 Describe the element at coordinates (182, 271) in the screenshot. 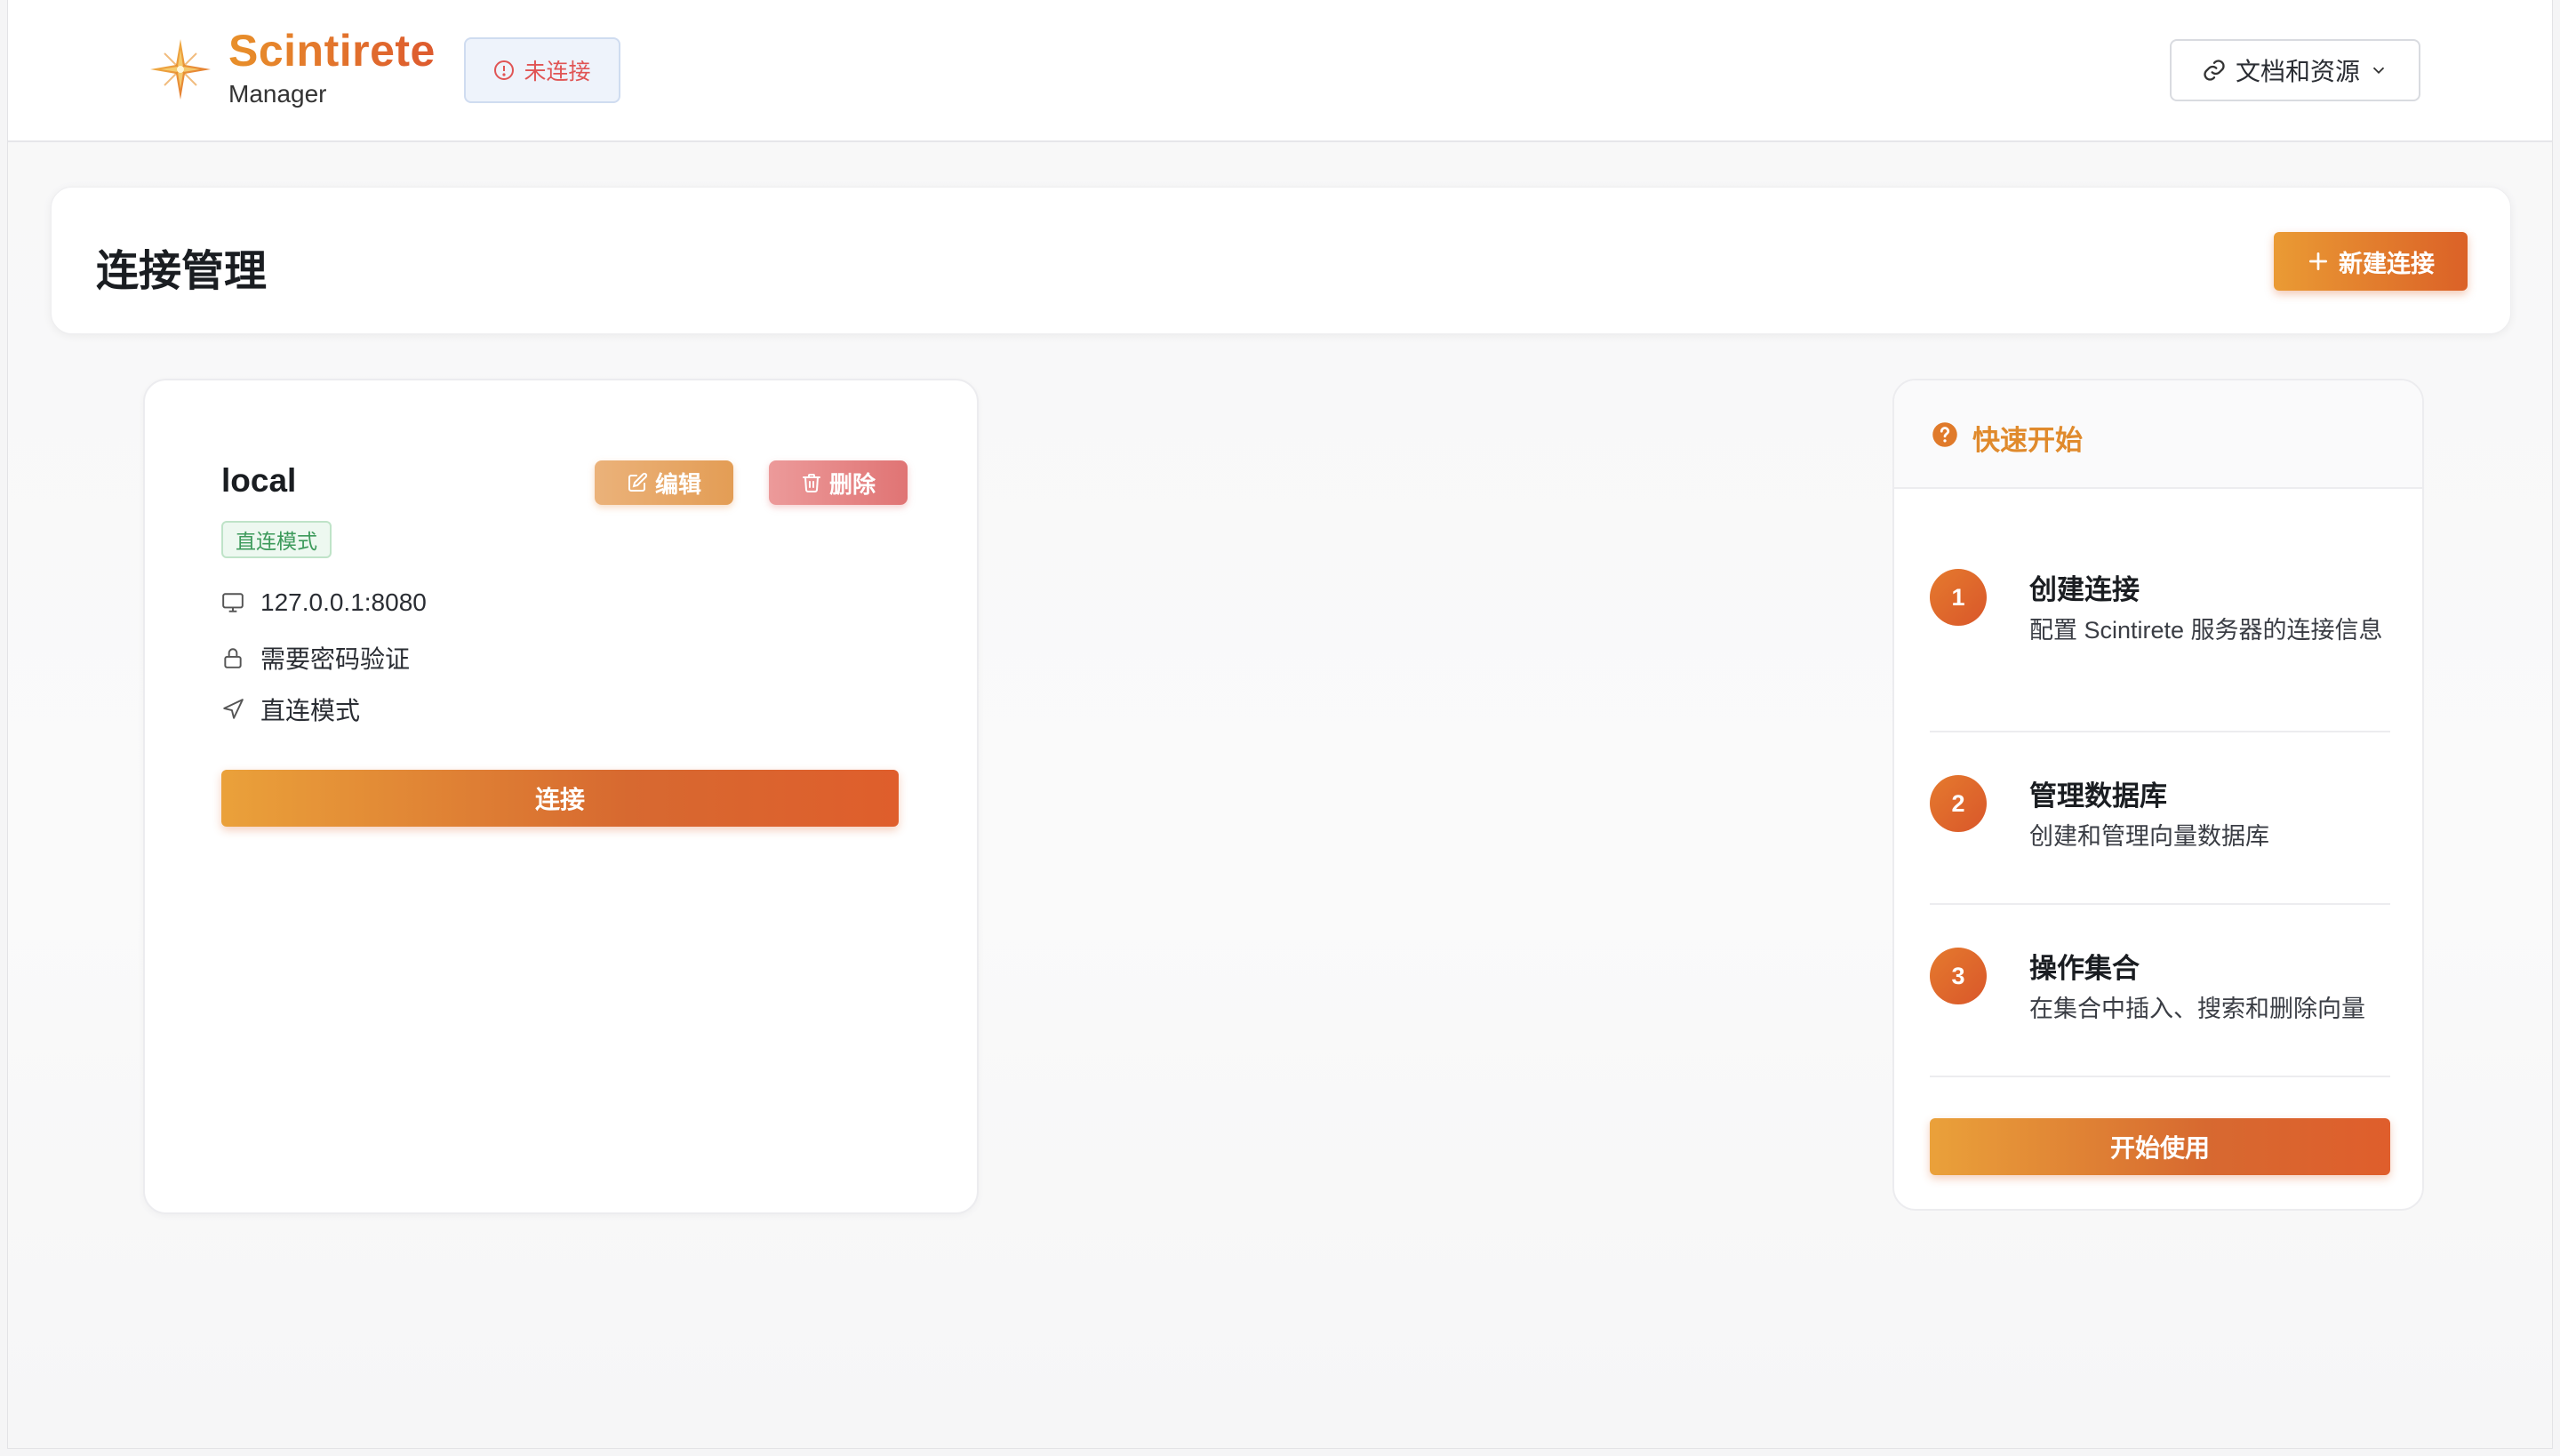

I see `page-title: 连接管理` at that location.